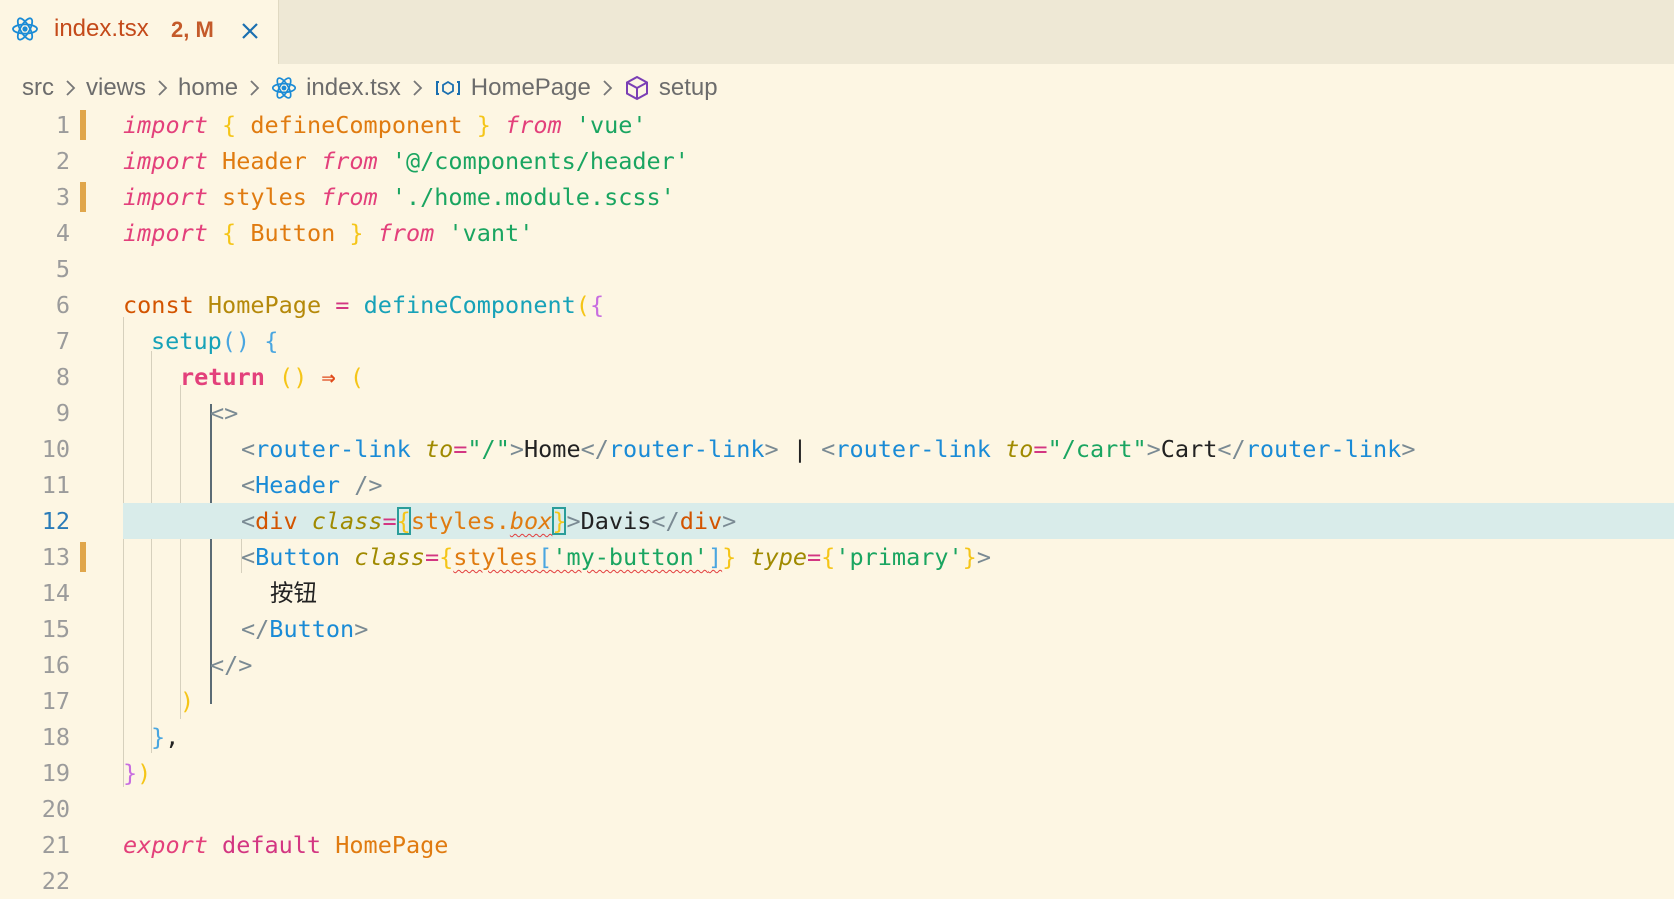 This screenshot has width=1674, height=899. I want to click on code-line: 15 </Button>, so click(837, 629).